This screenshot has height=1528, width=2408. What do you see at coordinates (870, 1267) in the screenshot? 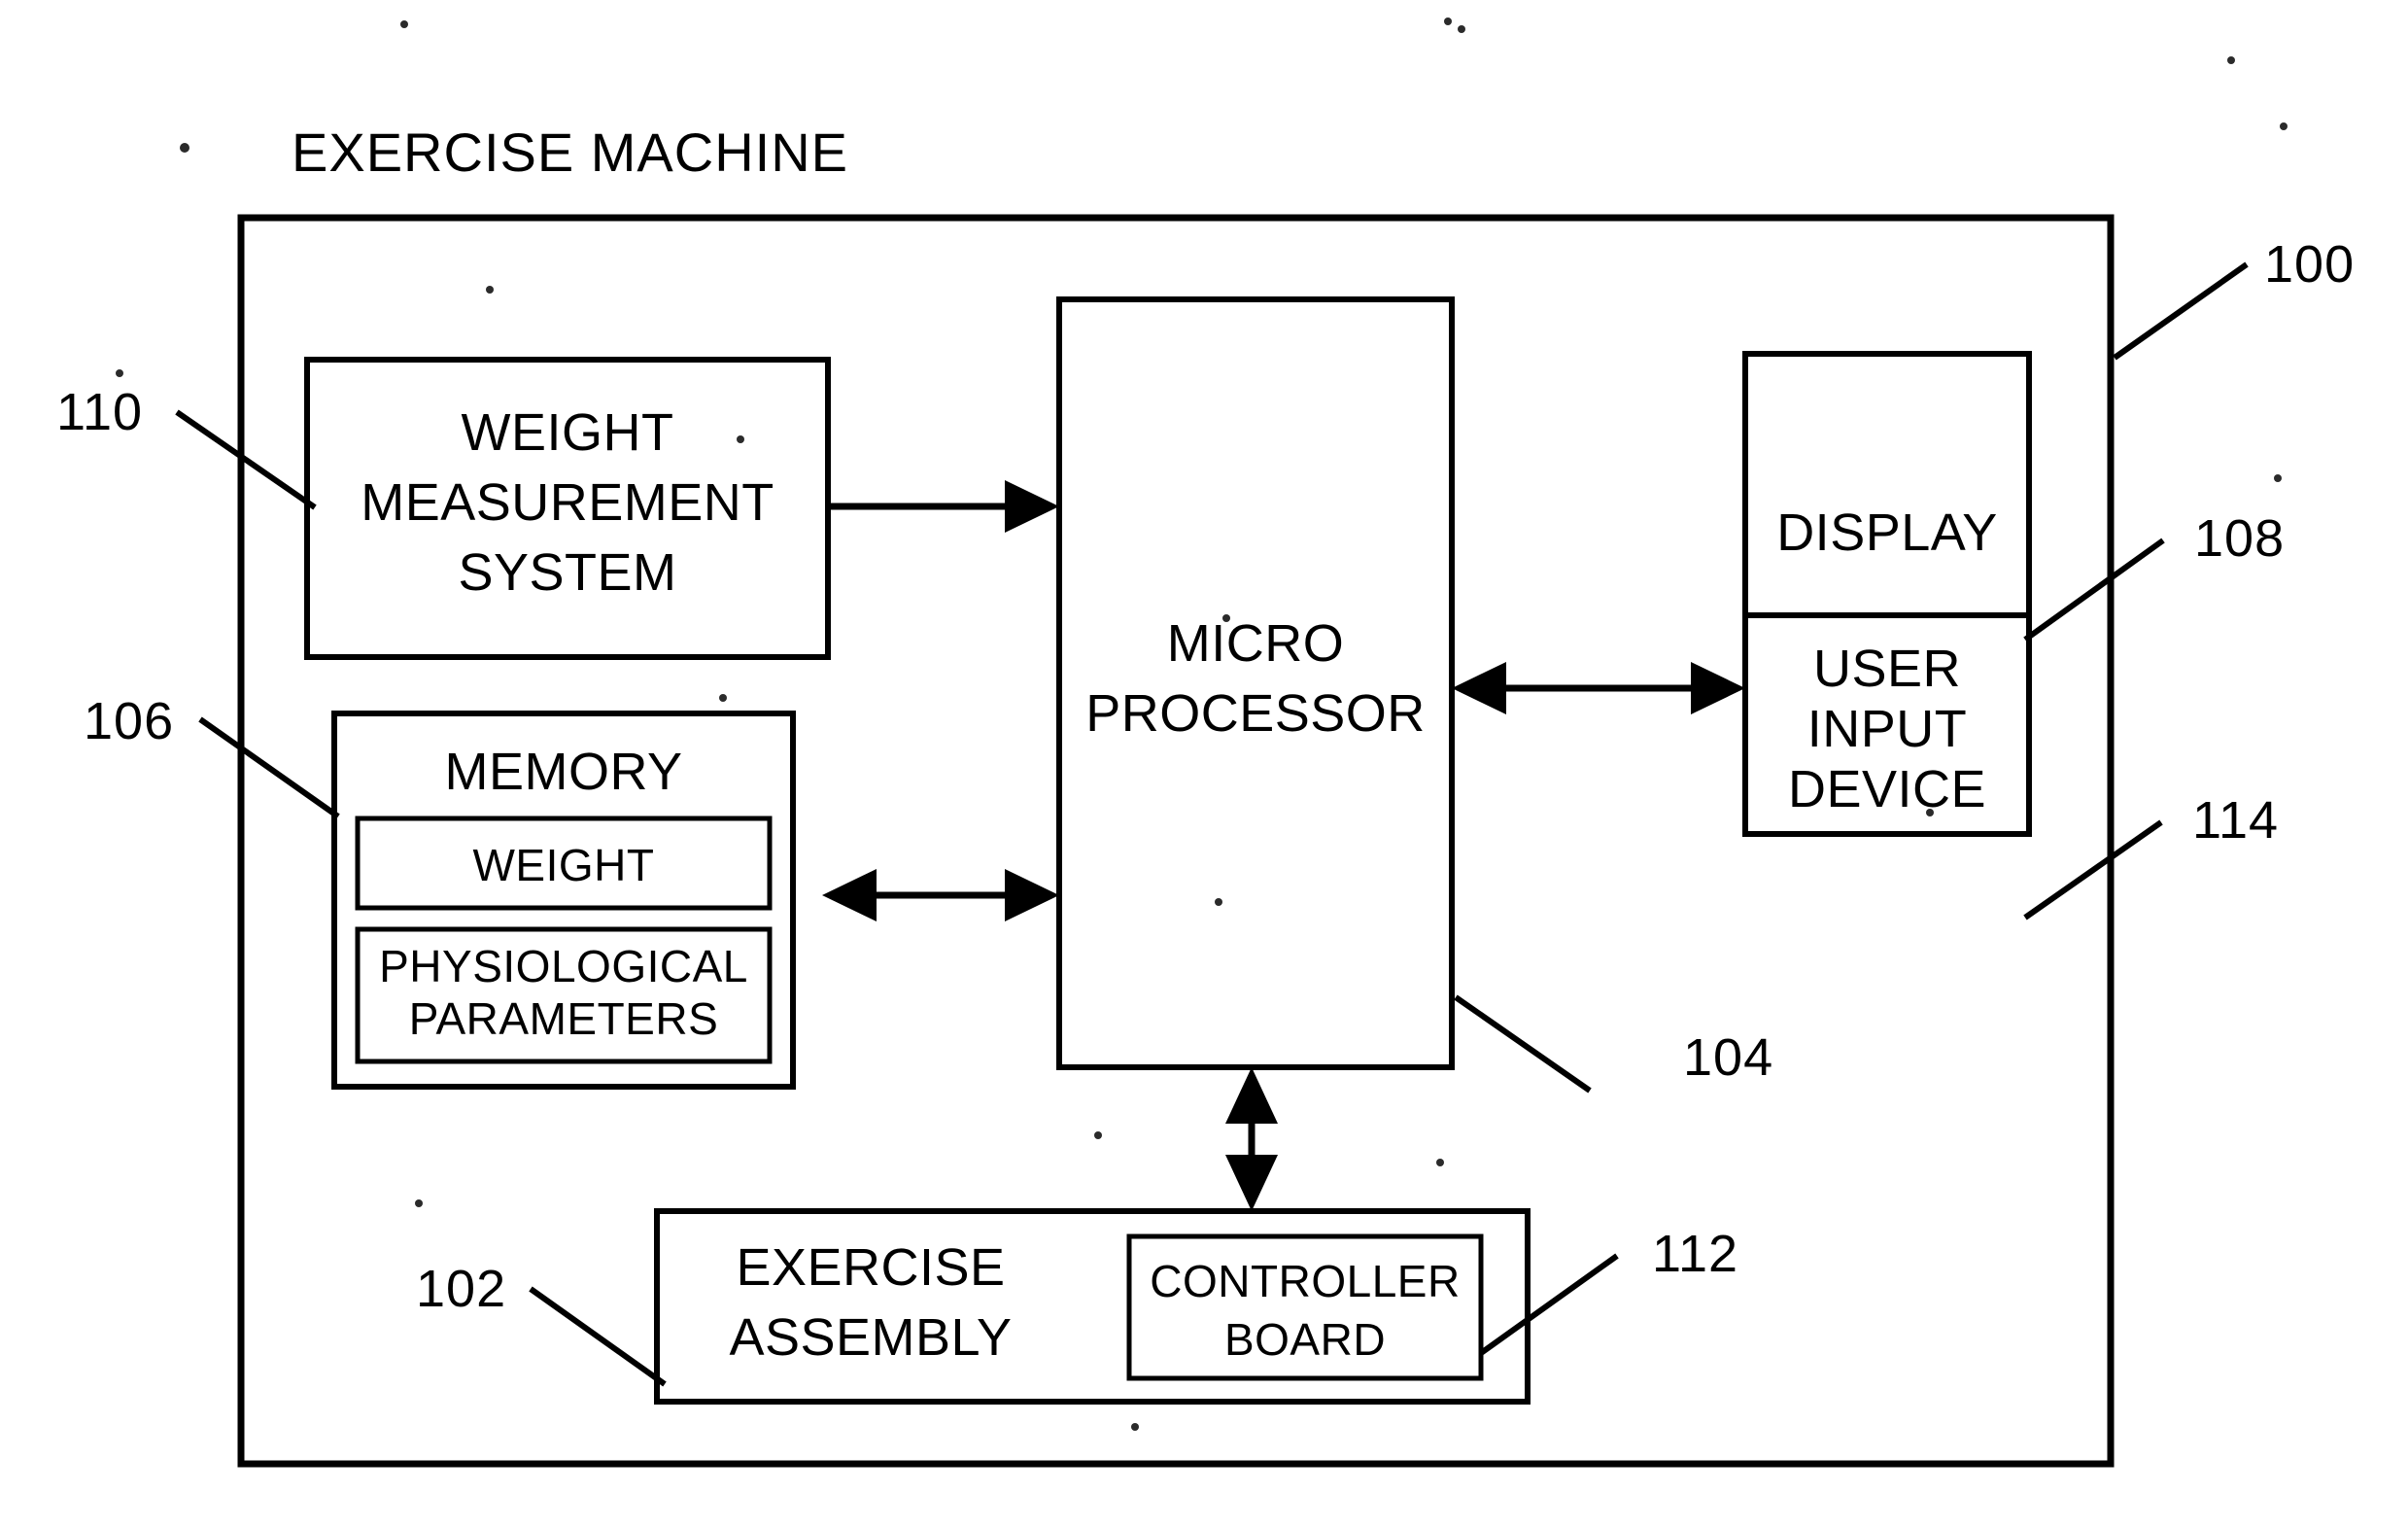
I see `exercise-assembly-line1: EXERCISE` at bounding box center [870, 1267].